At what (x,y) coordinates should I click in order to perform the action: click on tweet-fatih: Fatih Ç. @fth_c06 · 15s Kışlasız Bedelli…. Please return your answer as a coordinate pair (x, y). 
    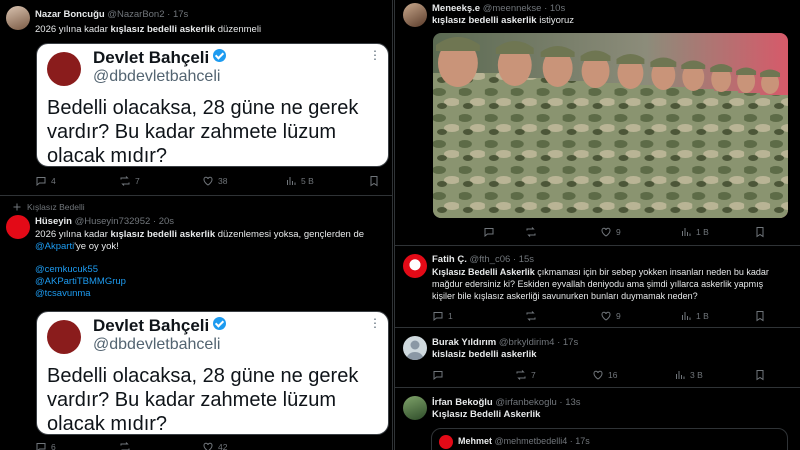
    Looking at the image, I should click on (597, 287).